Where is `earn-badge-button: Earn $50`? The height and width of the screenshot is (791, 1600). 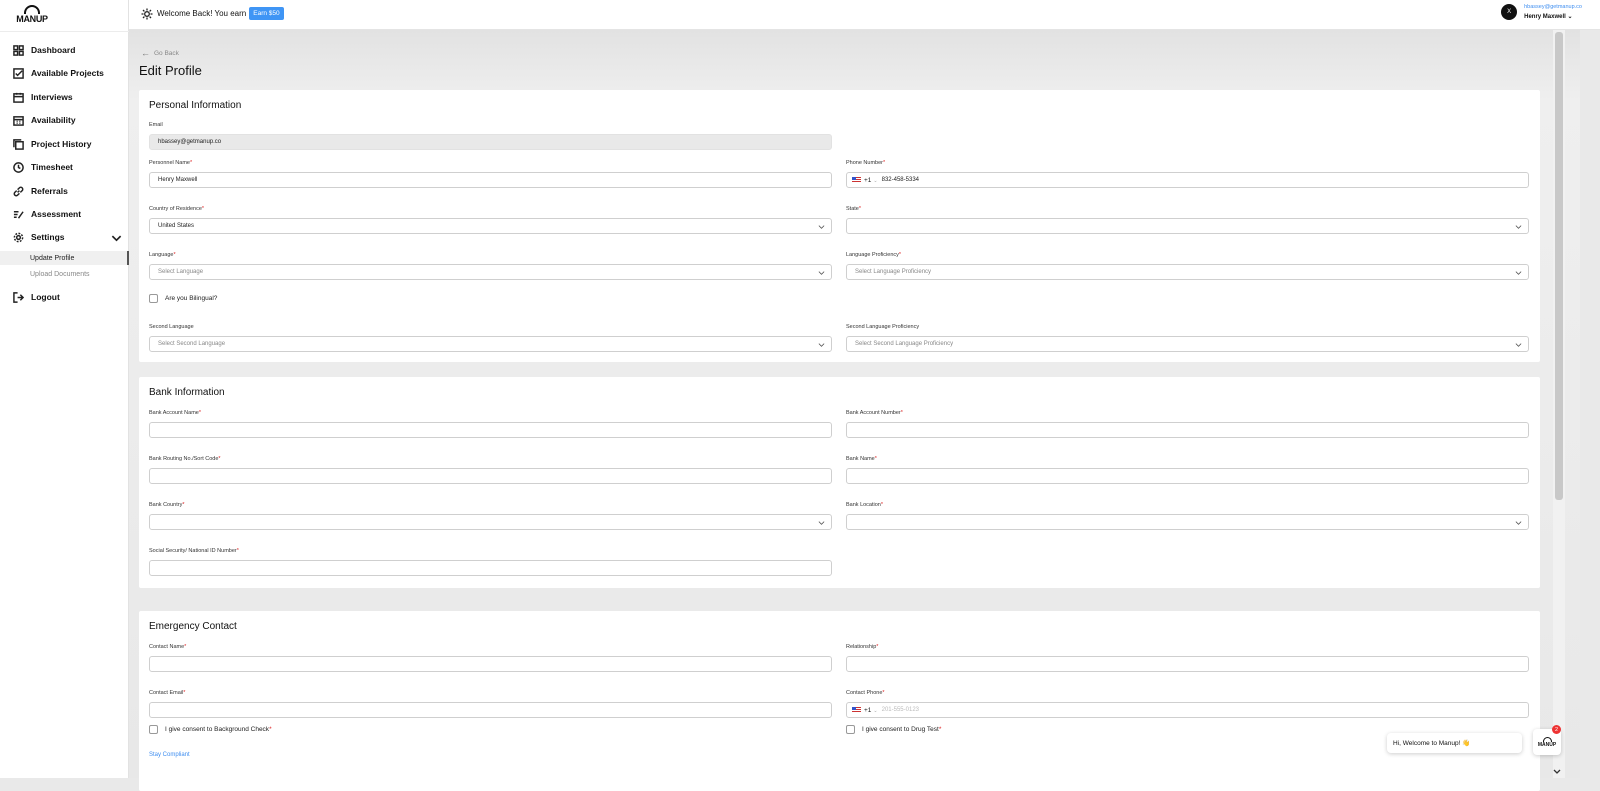 earn-badge-button: Earn $50 is located at coordinates (266, 13).